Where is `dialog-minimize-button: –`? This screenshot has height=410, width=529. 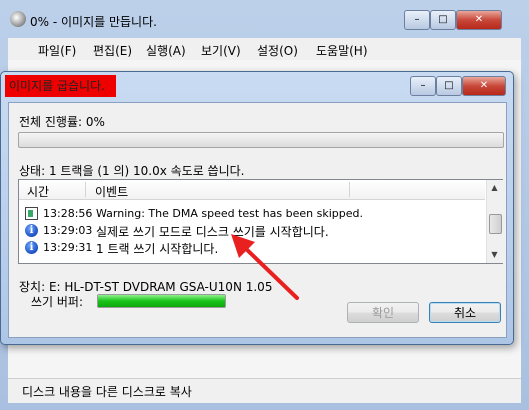 dialog-minimize-button: – is located at coordinates (423, 86).